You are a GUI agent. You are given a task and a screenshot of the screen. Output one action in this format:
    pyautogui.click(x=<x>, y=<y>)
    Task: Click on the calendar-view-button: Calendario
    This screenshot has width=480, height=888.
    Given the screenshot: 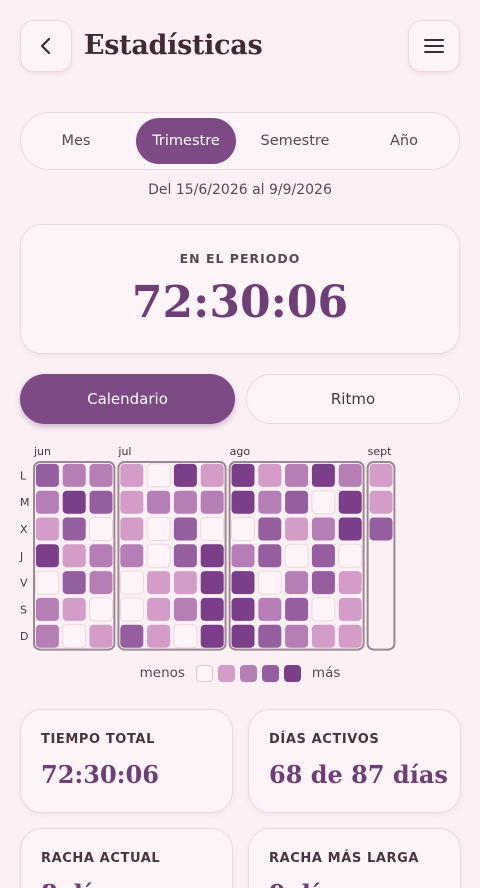 What is the action you would take?
    pyautogui.click(x=127, y=399)
    